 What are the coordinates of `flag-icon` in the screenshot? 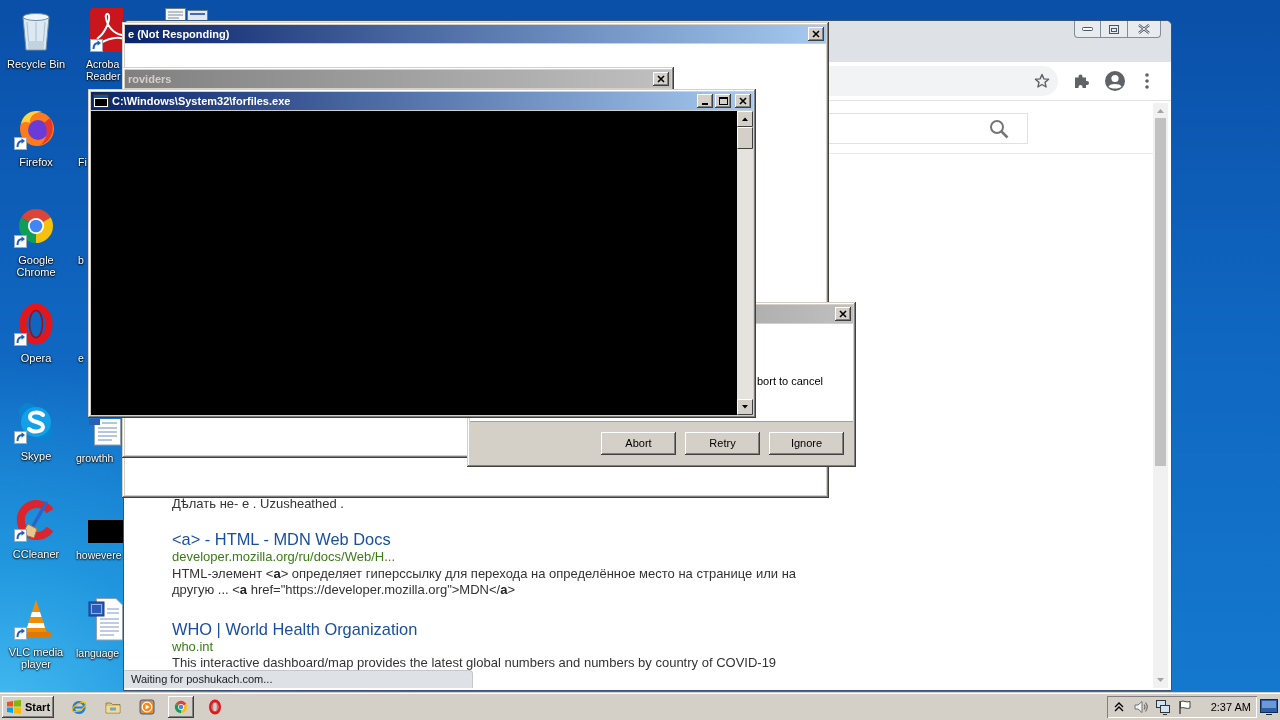 It's located at (1184, 707).